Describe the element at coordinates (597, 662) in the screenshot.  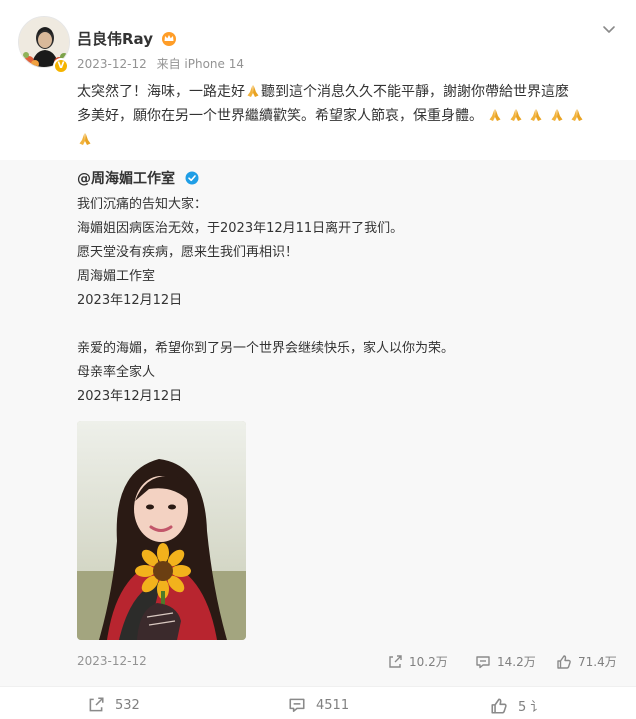
I see `retweet-like-count: 71.4万` at that location.